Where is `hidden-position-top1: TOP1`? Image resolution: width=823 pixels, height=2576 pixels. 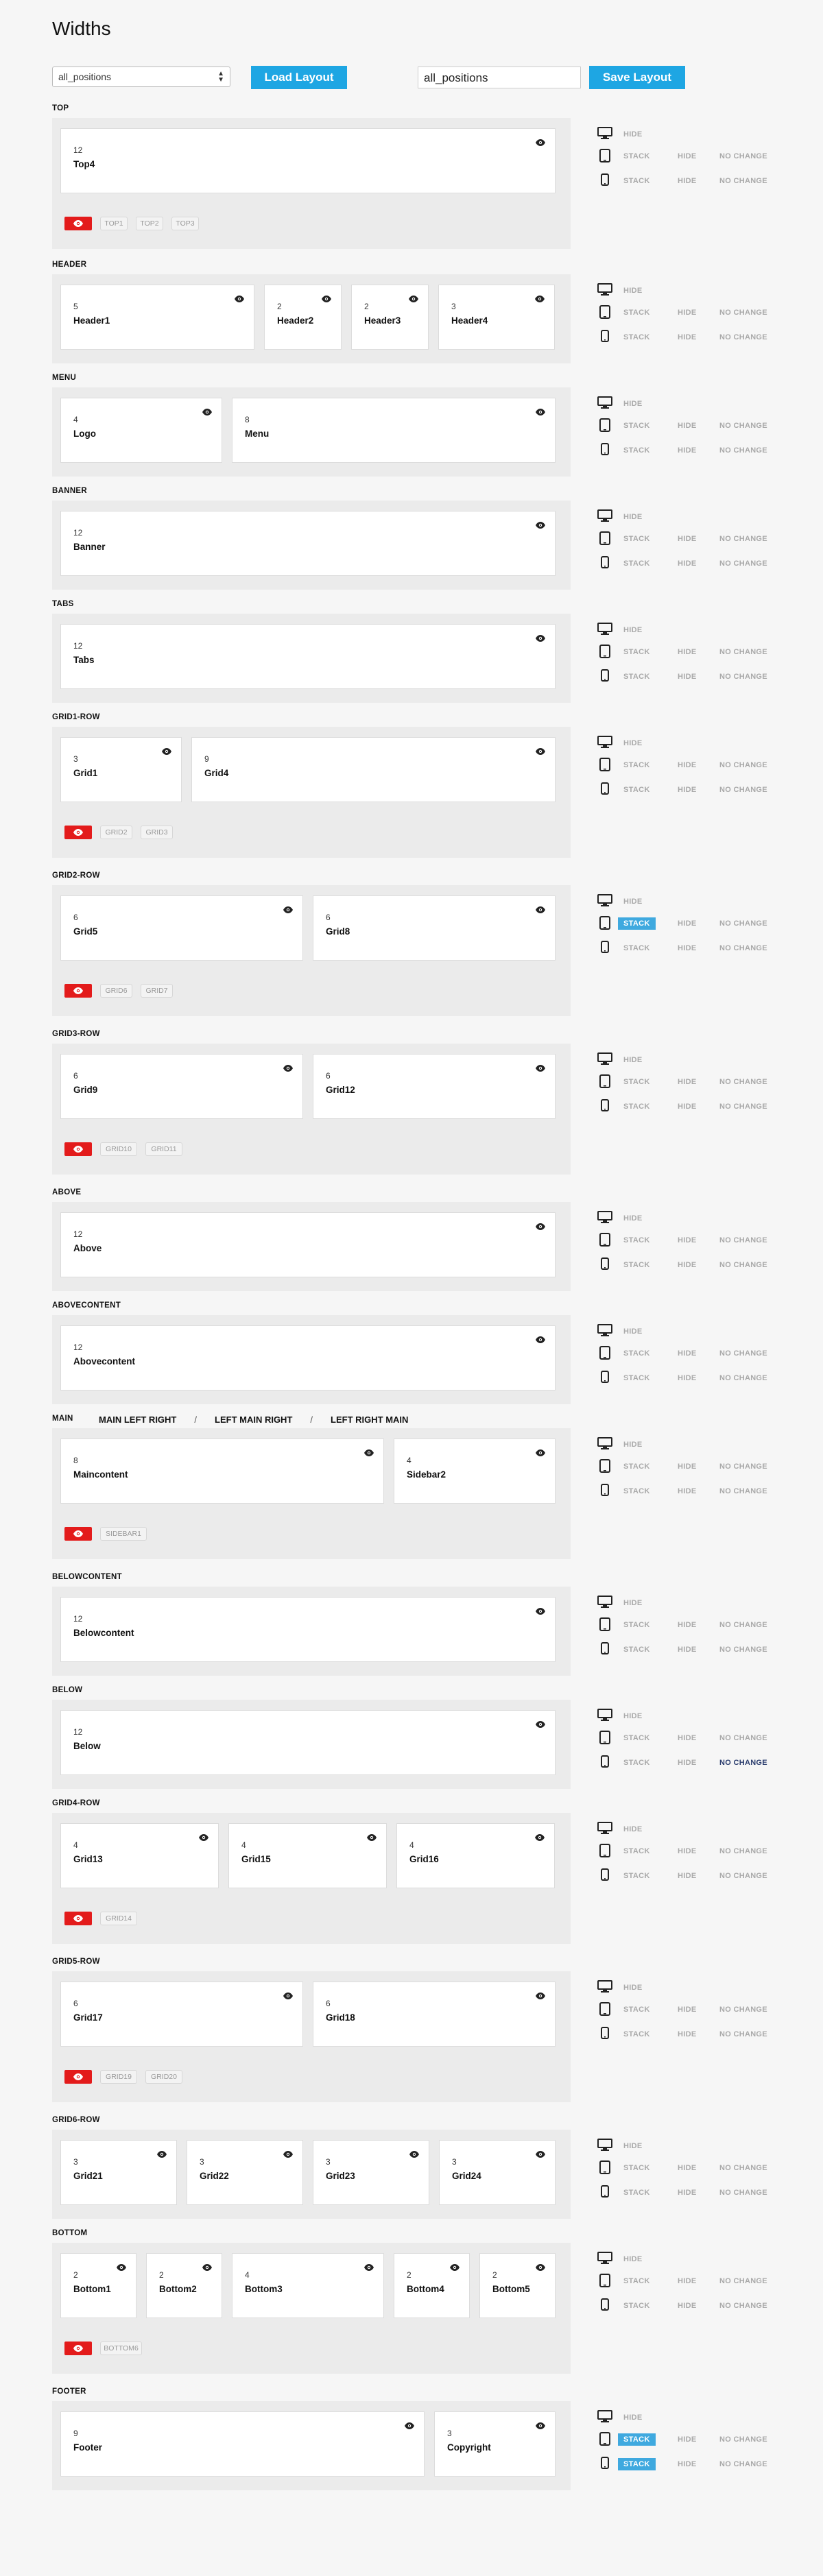 hidden-position-top1: TOP1 is located at coordinates (114, 224).